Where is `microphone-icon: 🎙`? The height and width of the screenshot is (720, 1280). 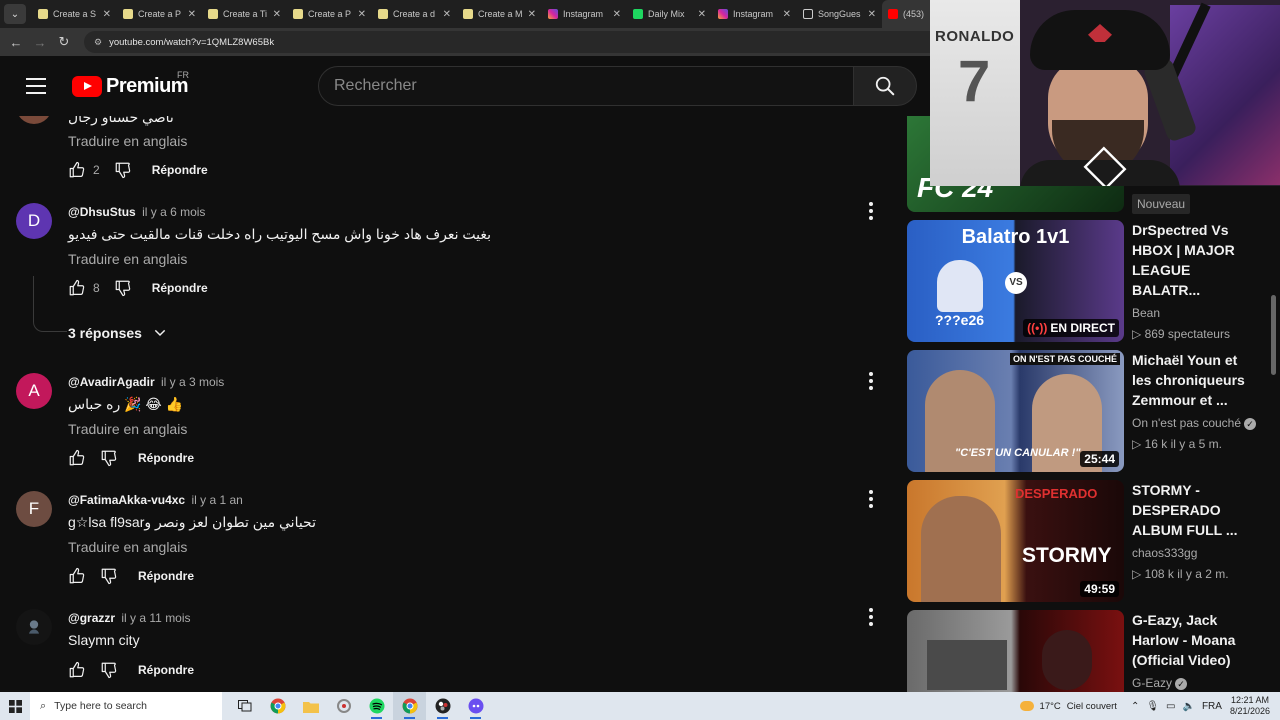 microphone-icon: 🎙 is located at coordinates (1152, 706).